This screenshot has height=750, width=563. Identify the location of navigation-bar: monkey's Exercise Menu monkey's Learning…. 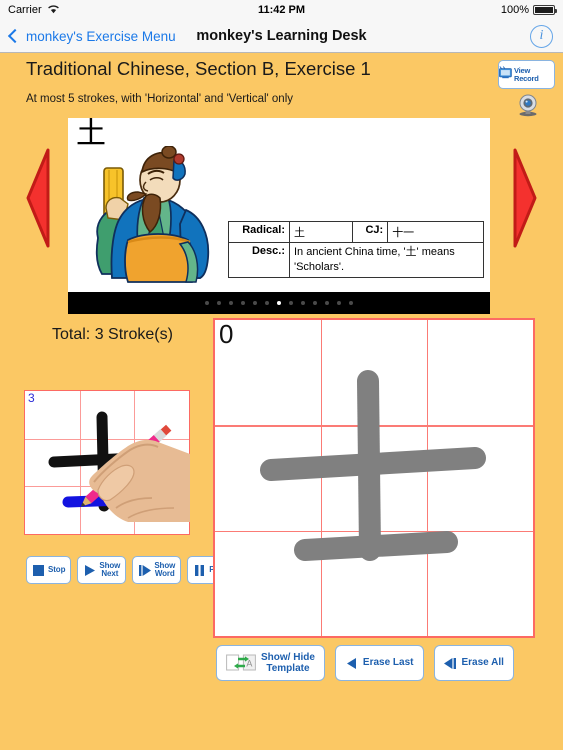
(281, 36).